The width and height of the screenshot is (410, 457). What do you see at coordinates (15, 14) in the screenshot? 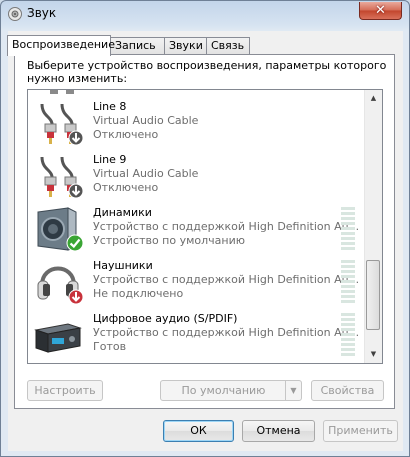
I see `speaker-title-icon` at bounding box center [15, 14].